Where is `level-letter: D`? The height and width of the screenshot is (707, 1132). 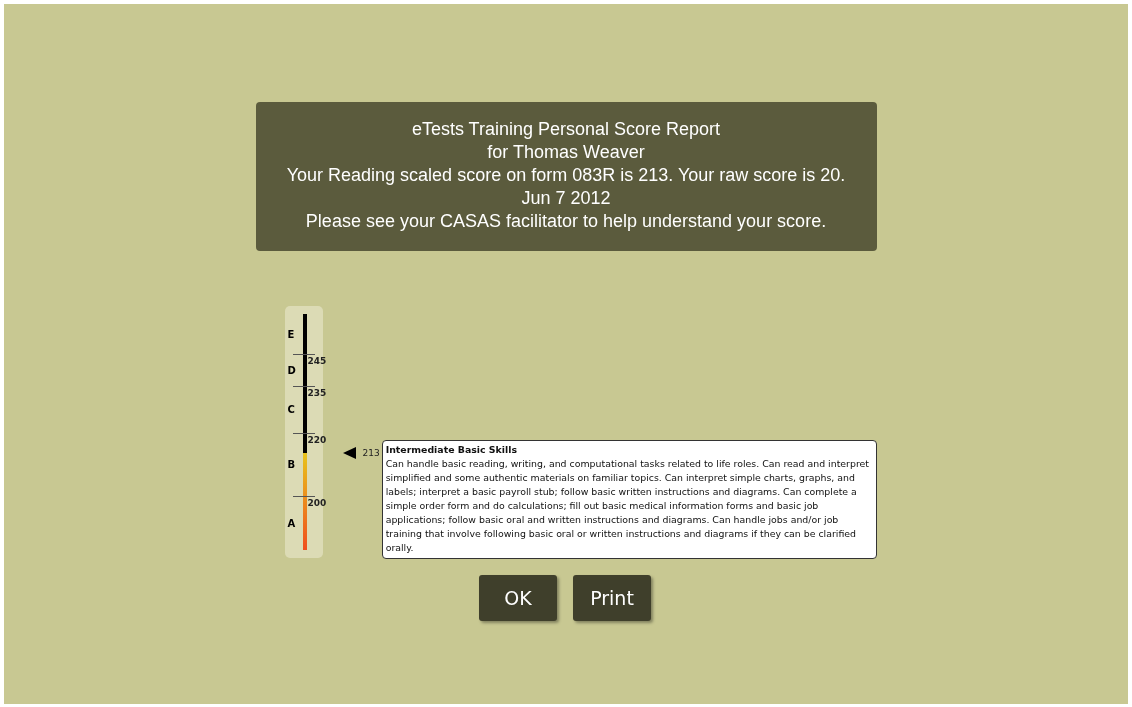
level-letter: D is located at coordinates (291, 370).